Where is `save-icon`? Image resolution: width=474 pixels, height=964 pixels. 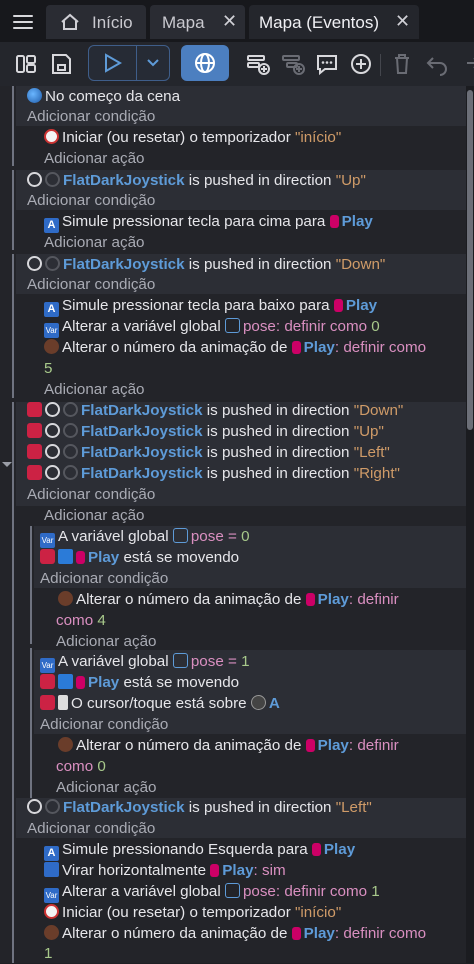
save-icon is located at coordinates (61, 64).